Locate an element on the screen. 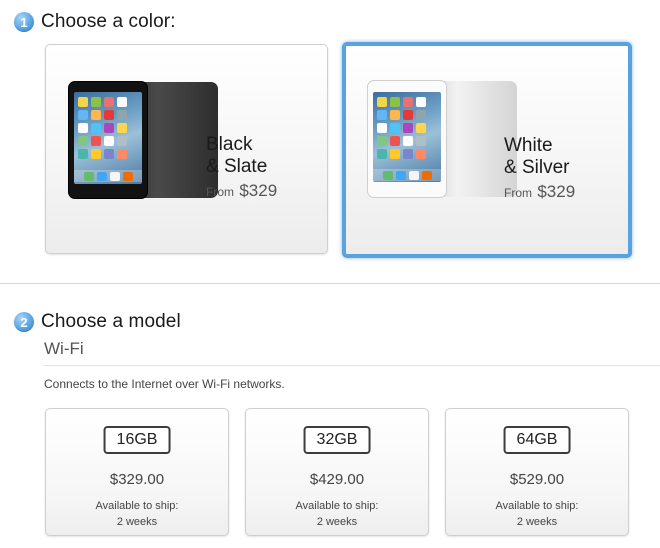  model-group-title: Wi-Fi is located at coordinates (64, 348).